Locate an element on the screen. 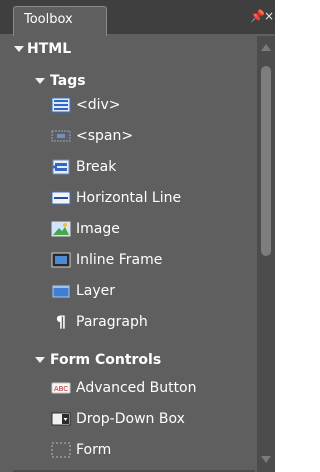  form-item-advanced-button-label: Advanced Button is located at coordinates (136, 388).